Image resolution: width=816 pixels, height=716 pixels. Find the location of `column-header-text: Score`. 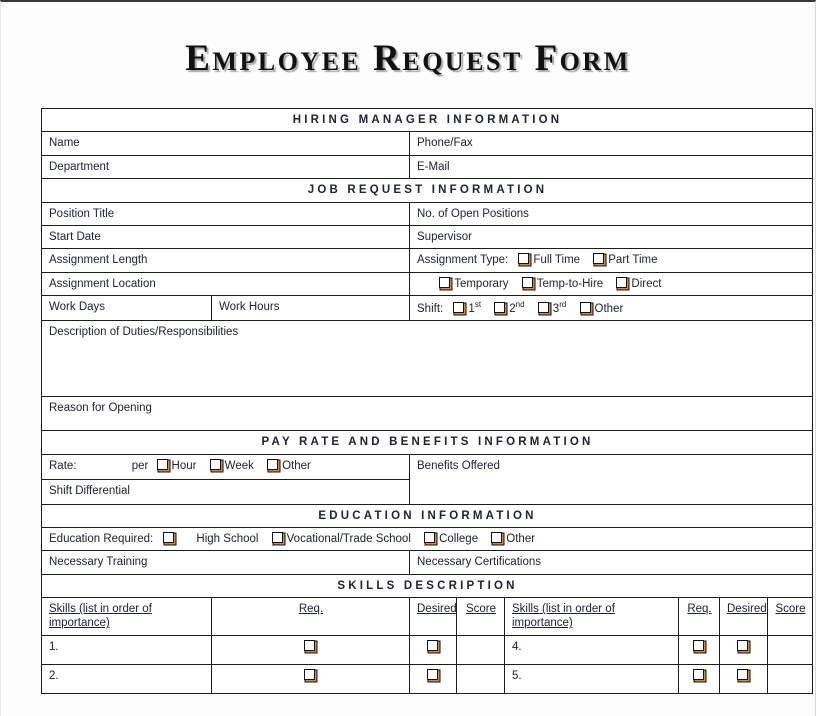

column-header-text: Score is located at coordinates (790, 609).